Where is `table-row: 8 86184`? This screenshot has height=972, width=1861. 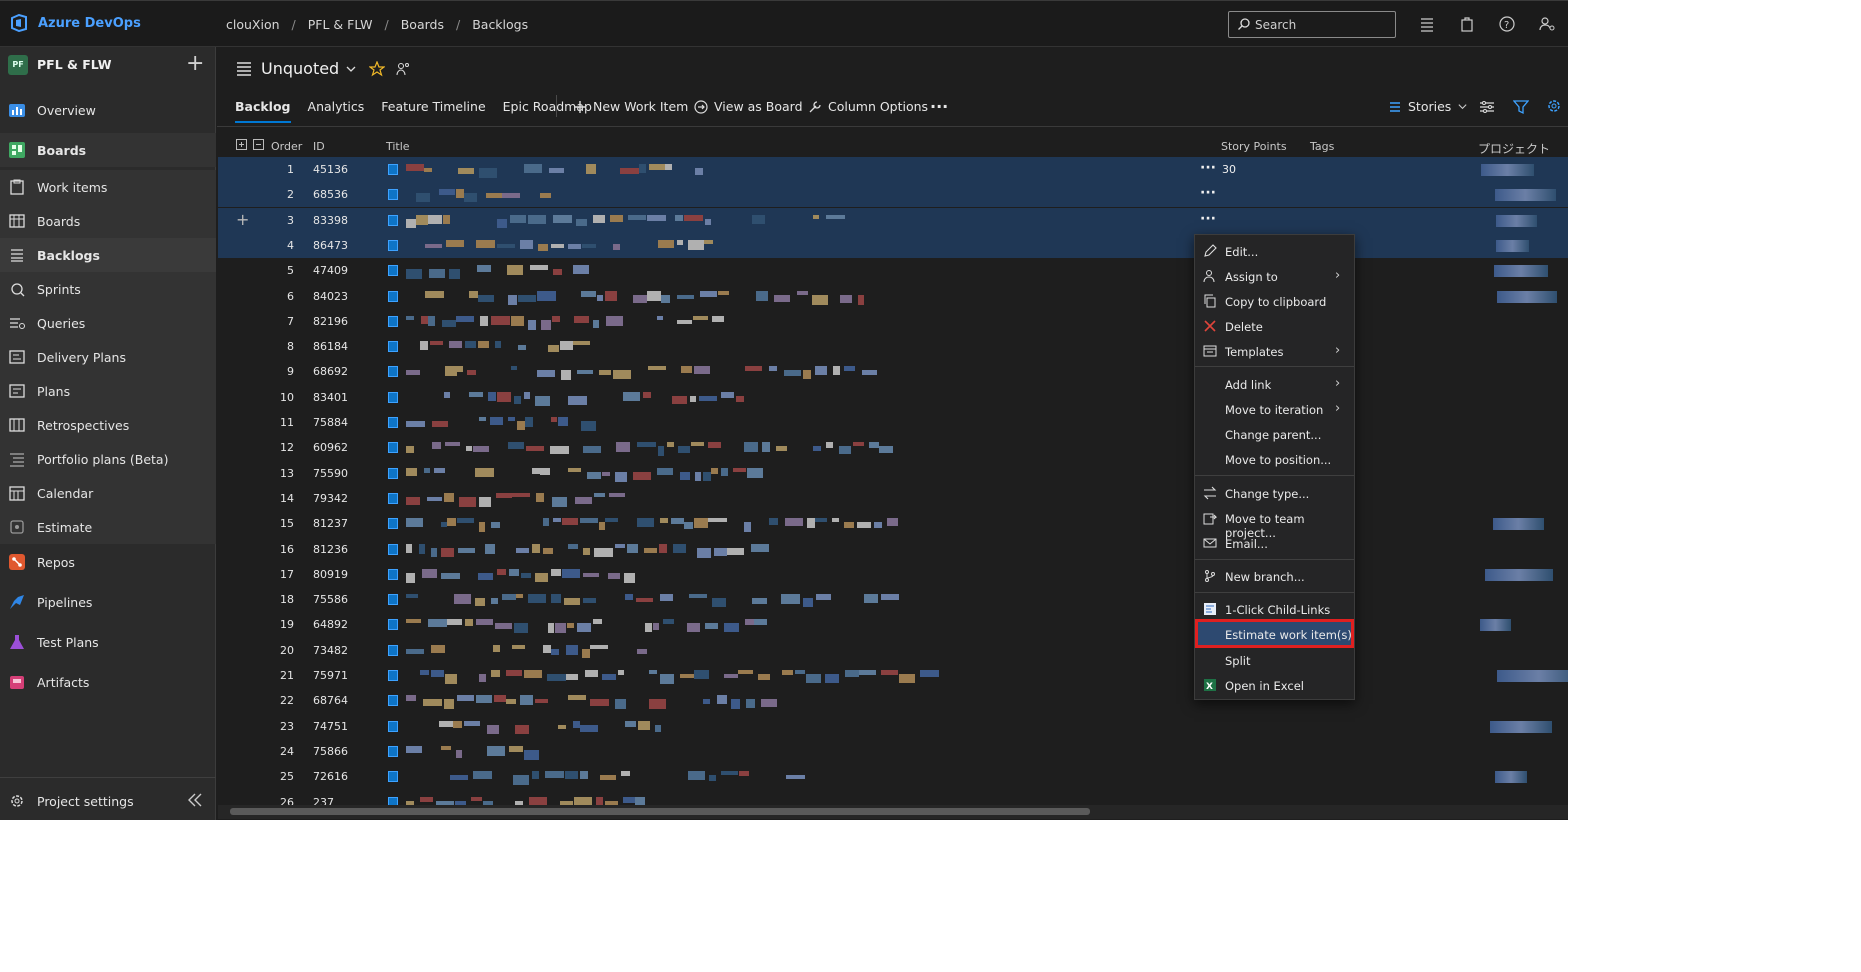 table-row: 8 86184 is located at coordinates (893, 346).